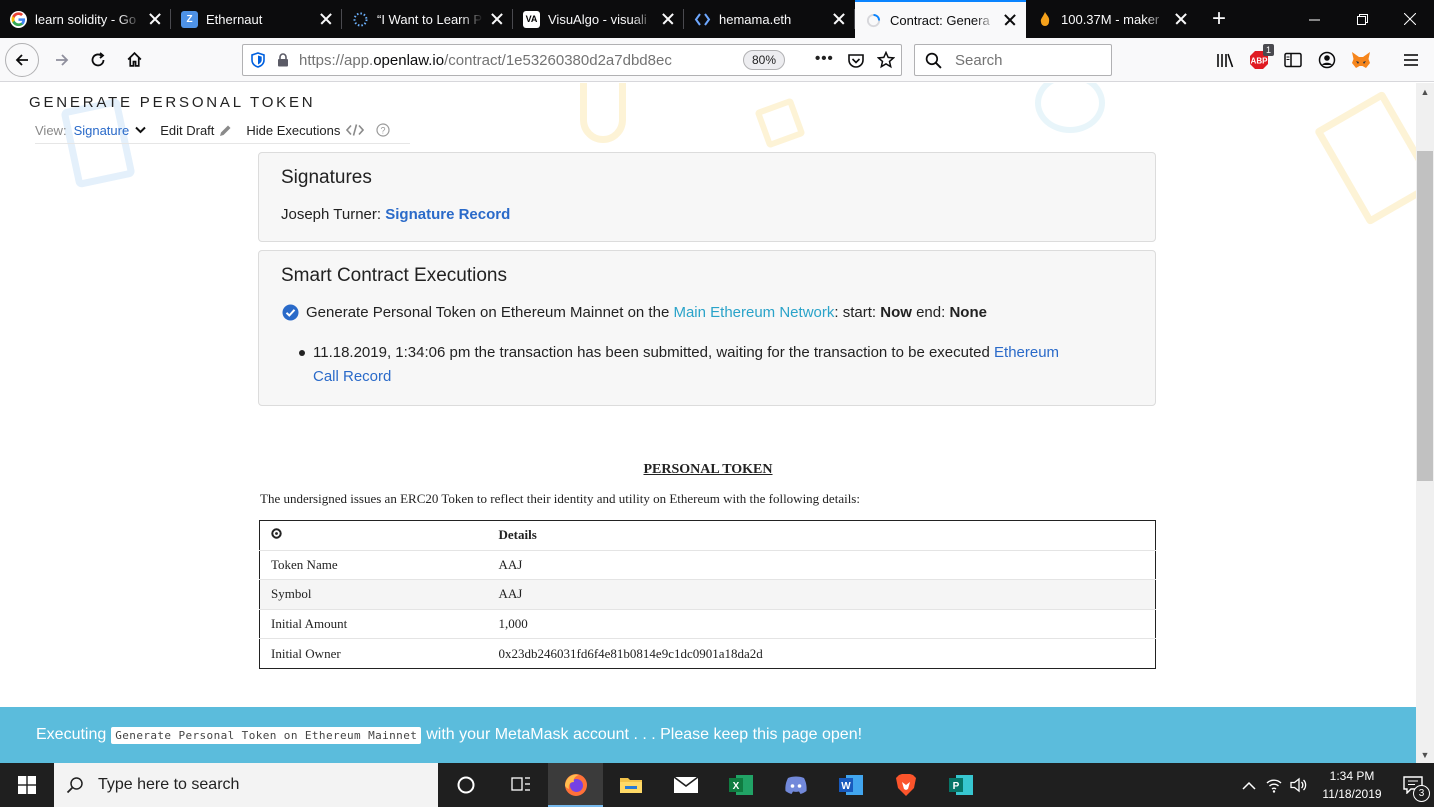 The image size is (1434, 807). I want to click on scrollbar-thumb, so click(1425, 316).